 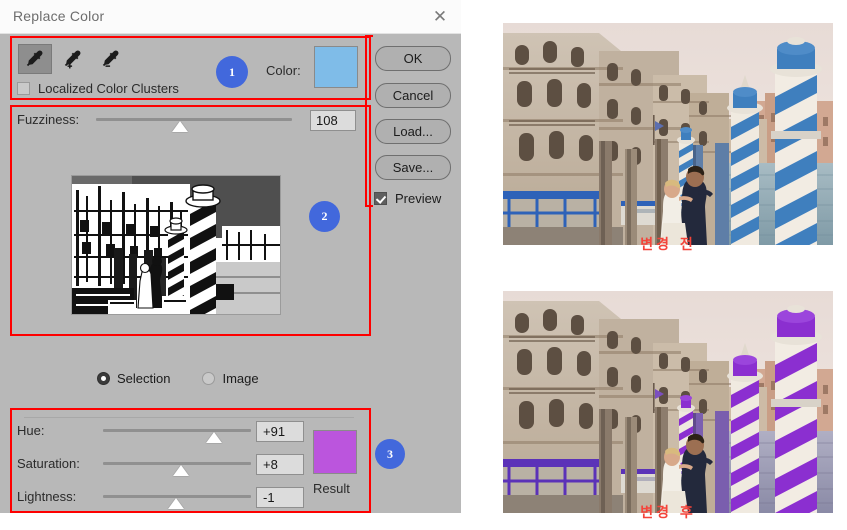 What do you see at coordinates (280, 497) in the screenshot?
I see `lightness-input: -1` at bounding box center [280, 497].